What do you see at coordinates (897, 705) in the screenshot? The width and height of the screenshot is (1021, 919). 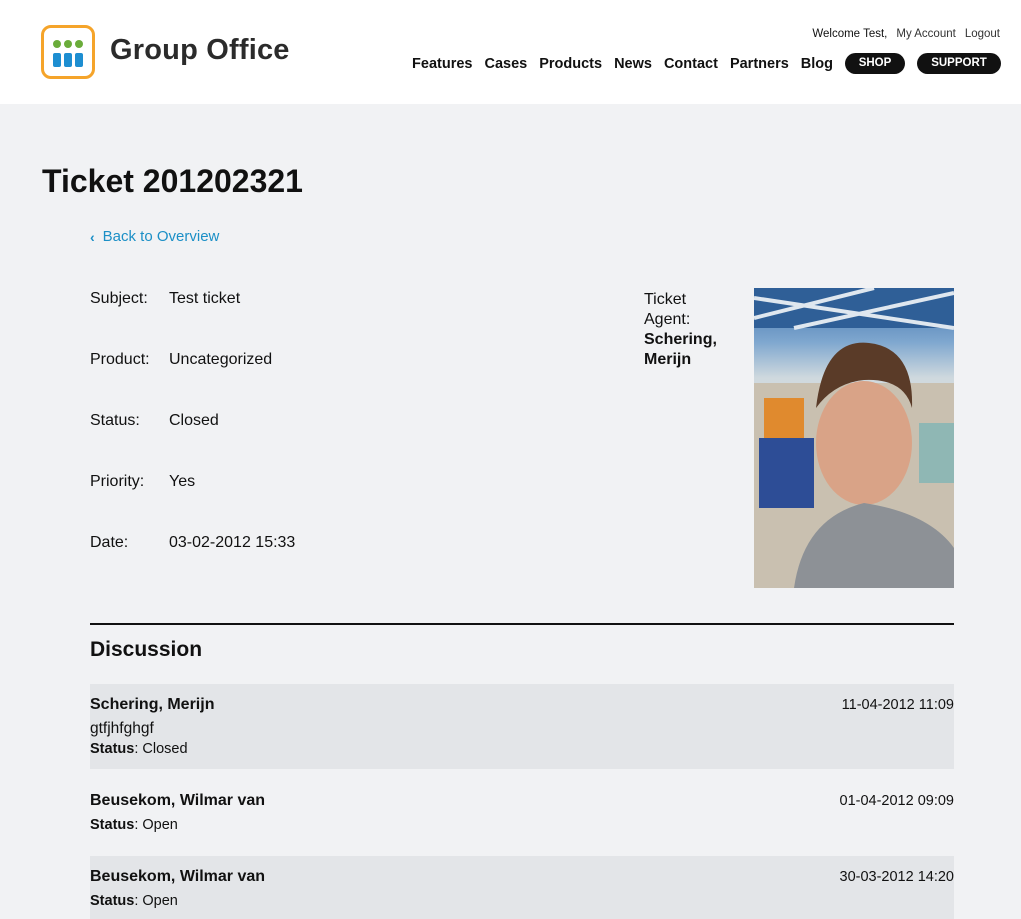 I see `message-date: 11-04-2012 11:09` at bounding box center [897, 705].